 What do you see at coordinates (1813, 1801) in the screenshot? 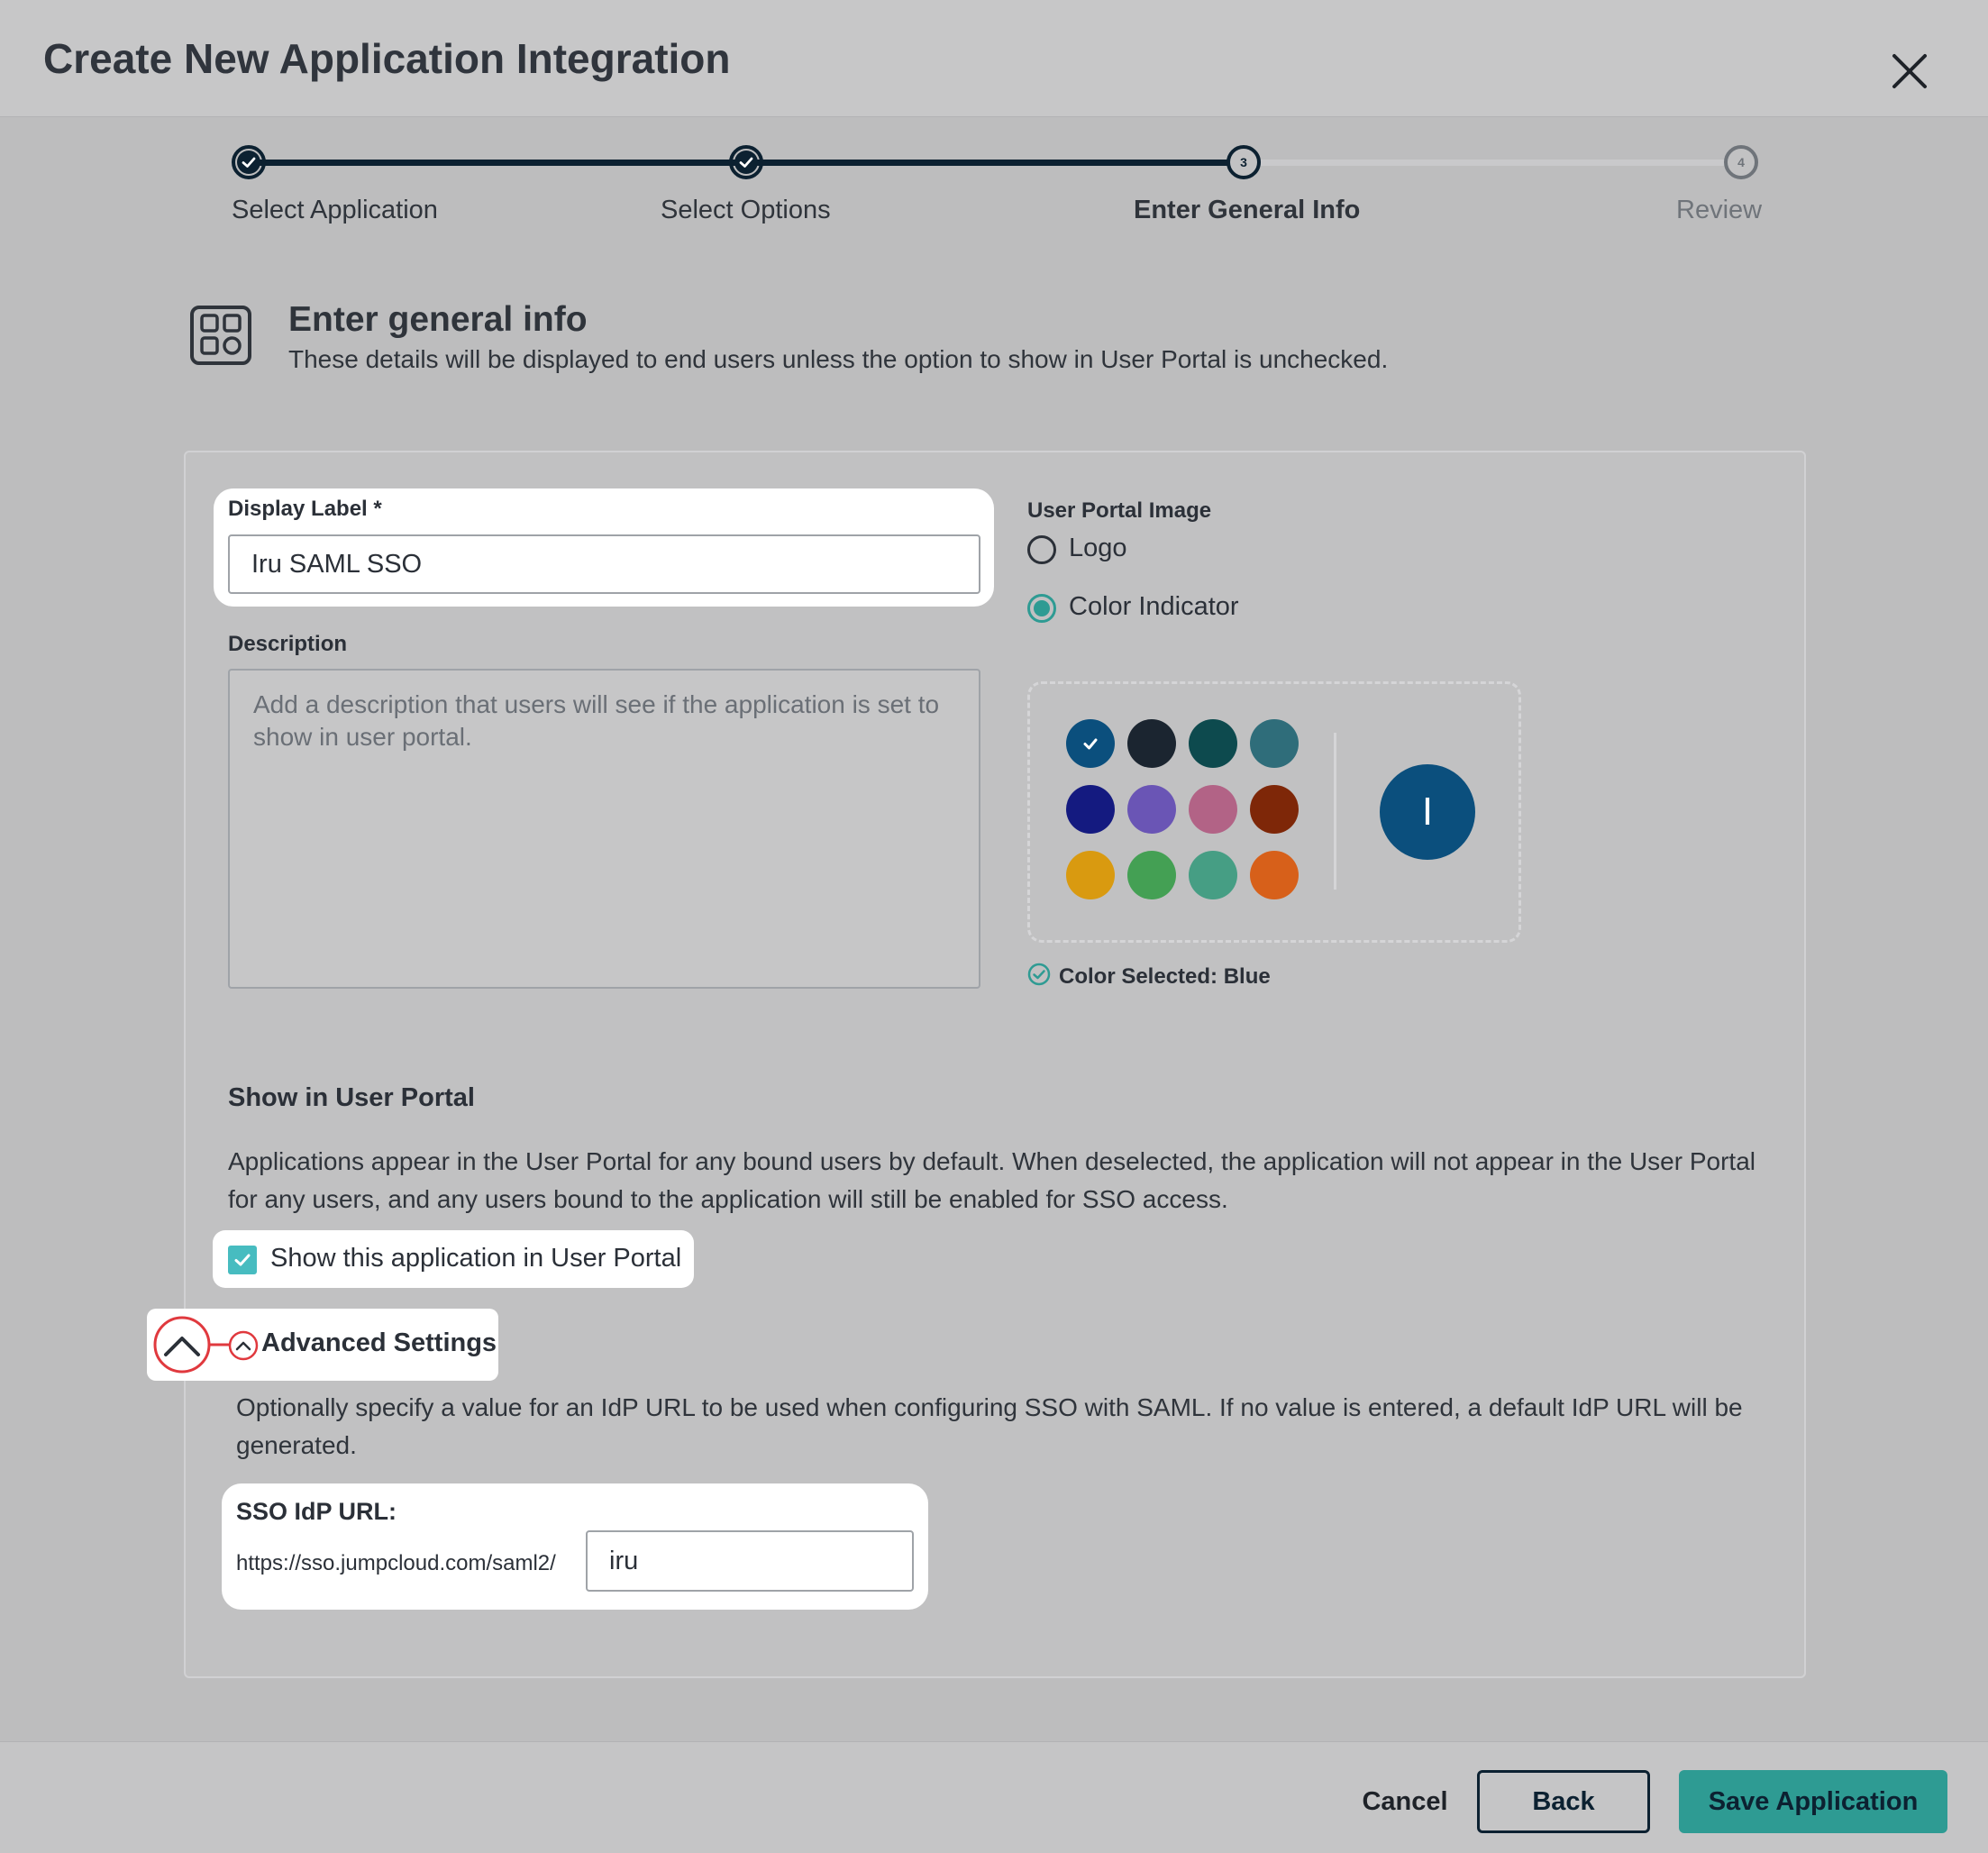
I see `save-application-button: Save Application` at bounding box center [1813, 1801].